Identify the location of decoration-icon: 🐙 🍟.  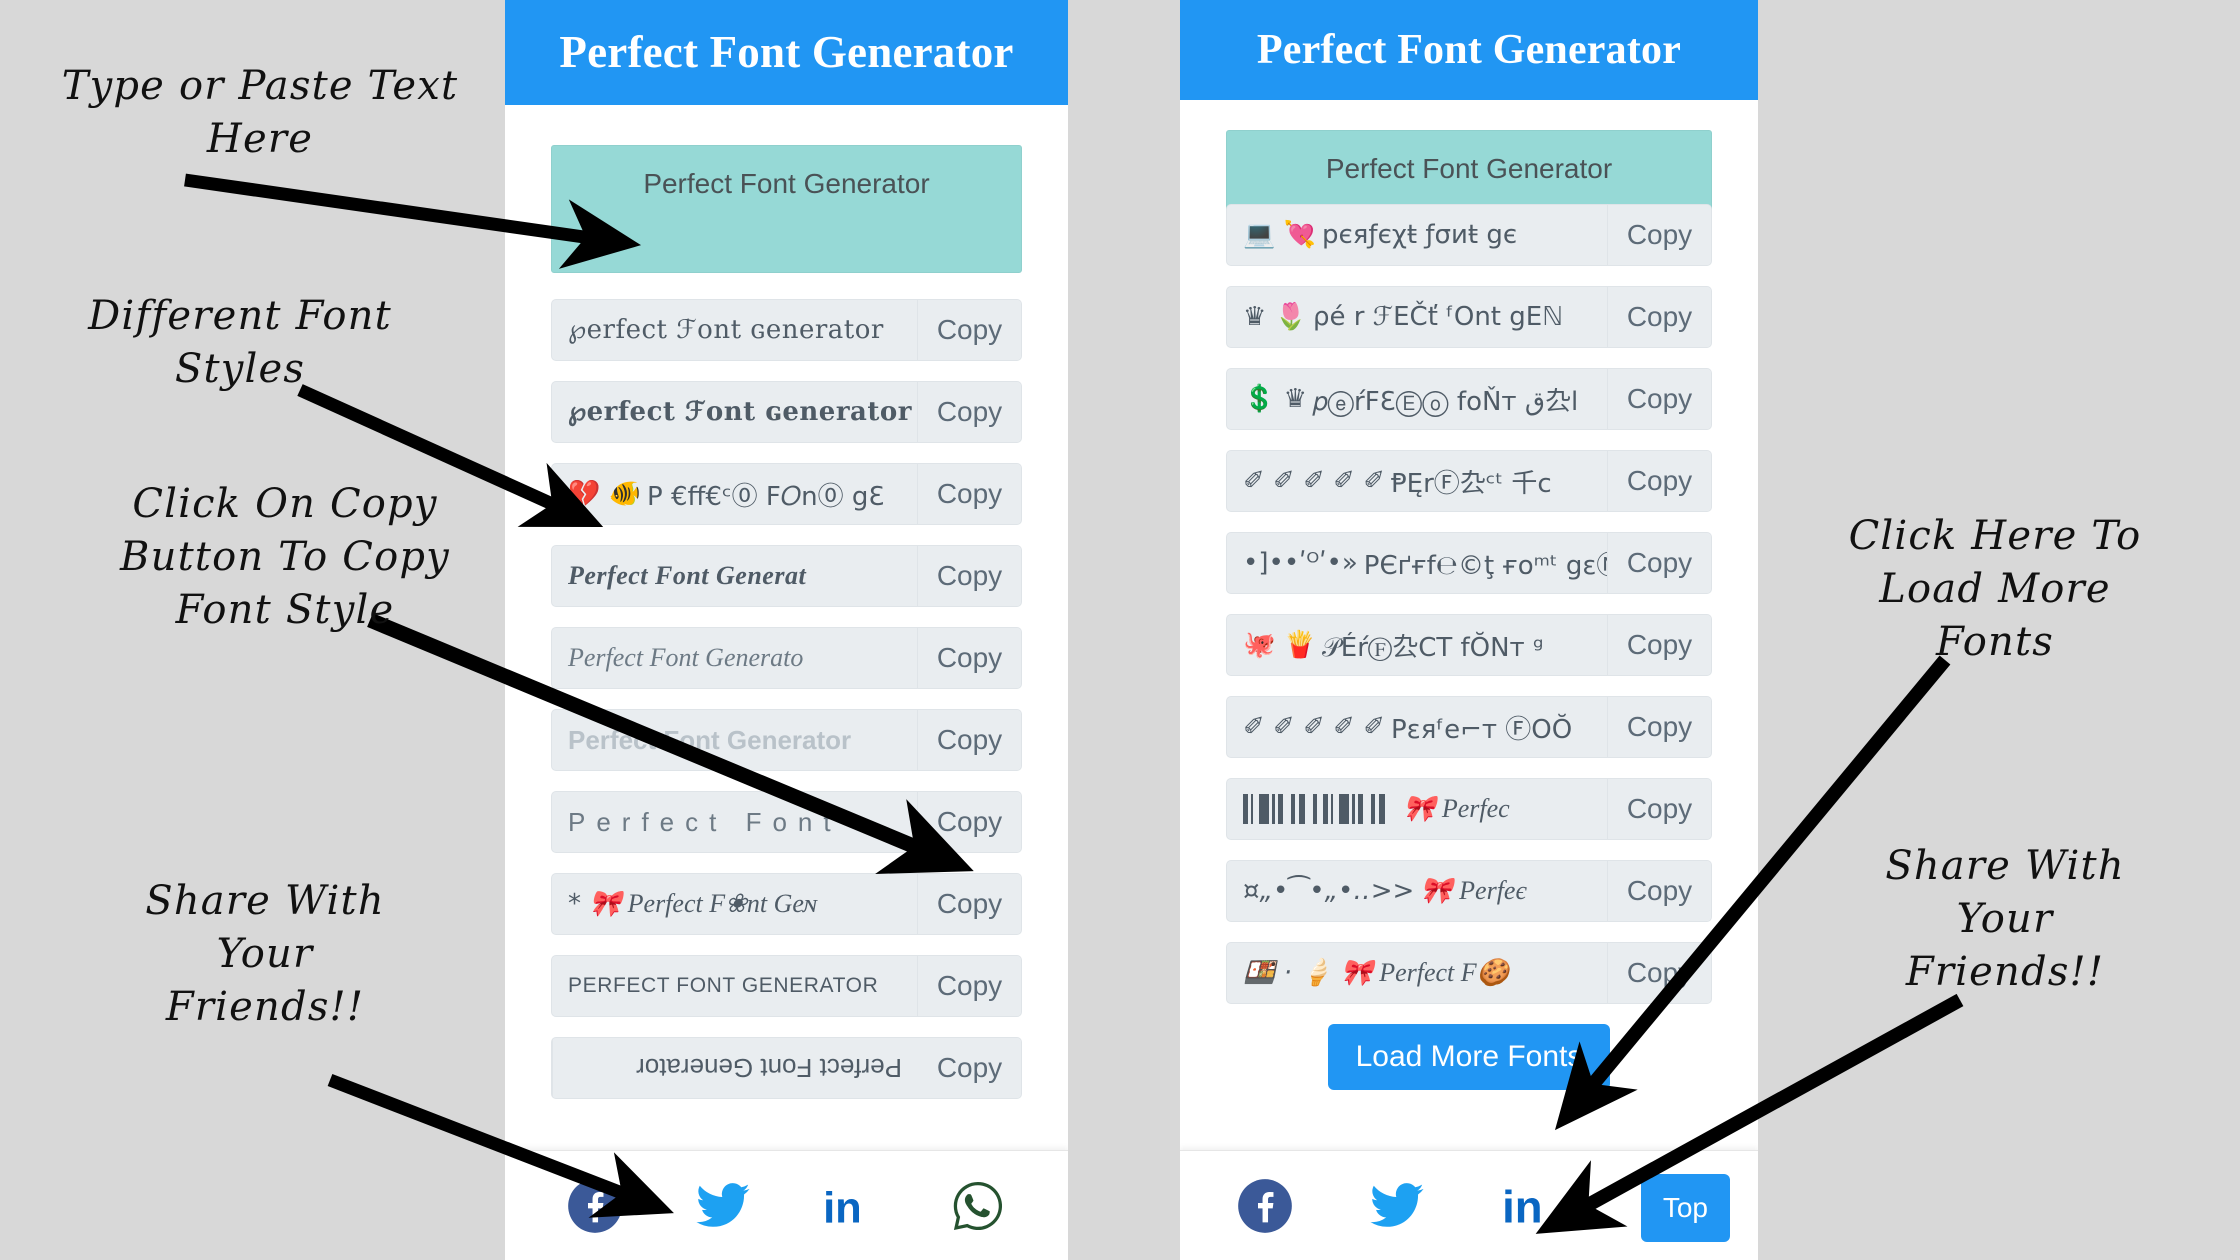
(1280, 645).